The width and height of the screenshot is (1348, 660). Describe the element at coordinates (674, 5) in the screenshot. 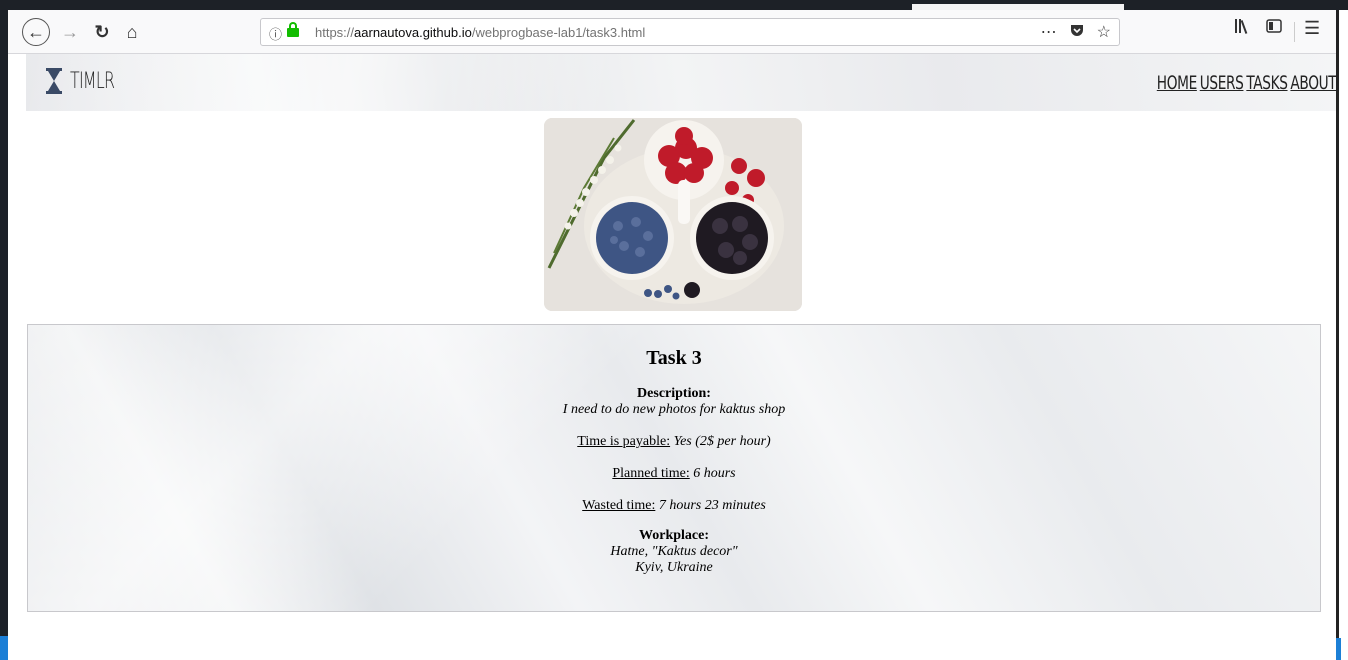

I see `tab-strip` at that location.